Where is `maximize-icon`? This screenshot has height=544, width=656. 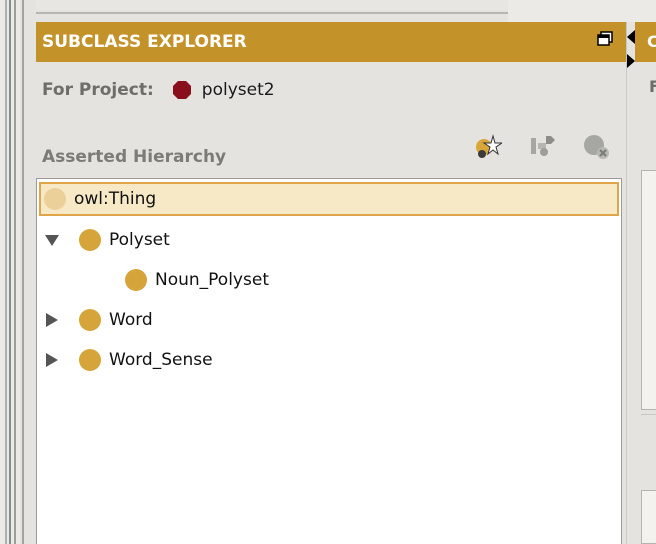 maximize-icon is located at coordinates (605, 39).